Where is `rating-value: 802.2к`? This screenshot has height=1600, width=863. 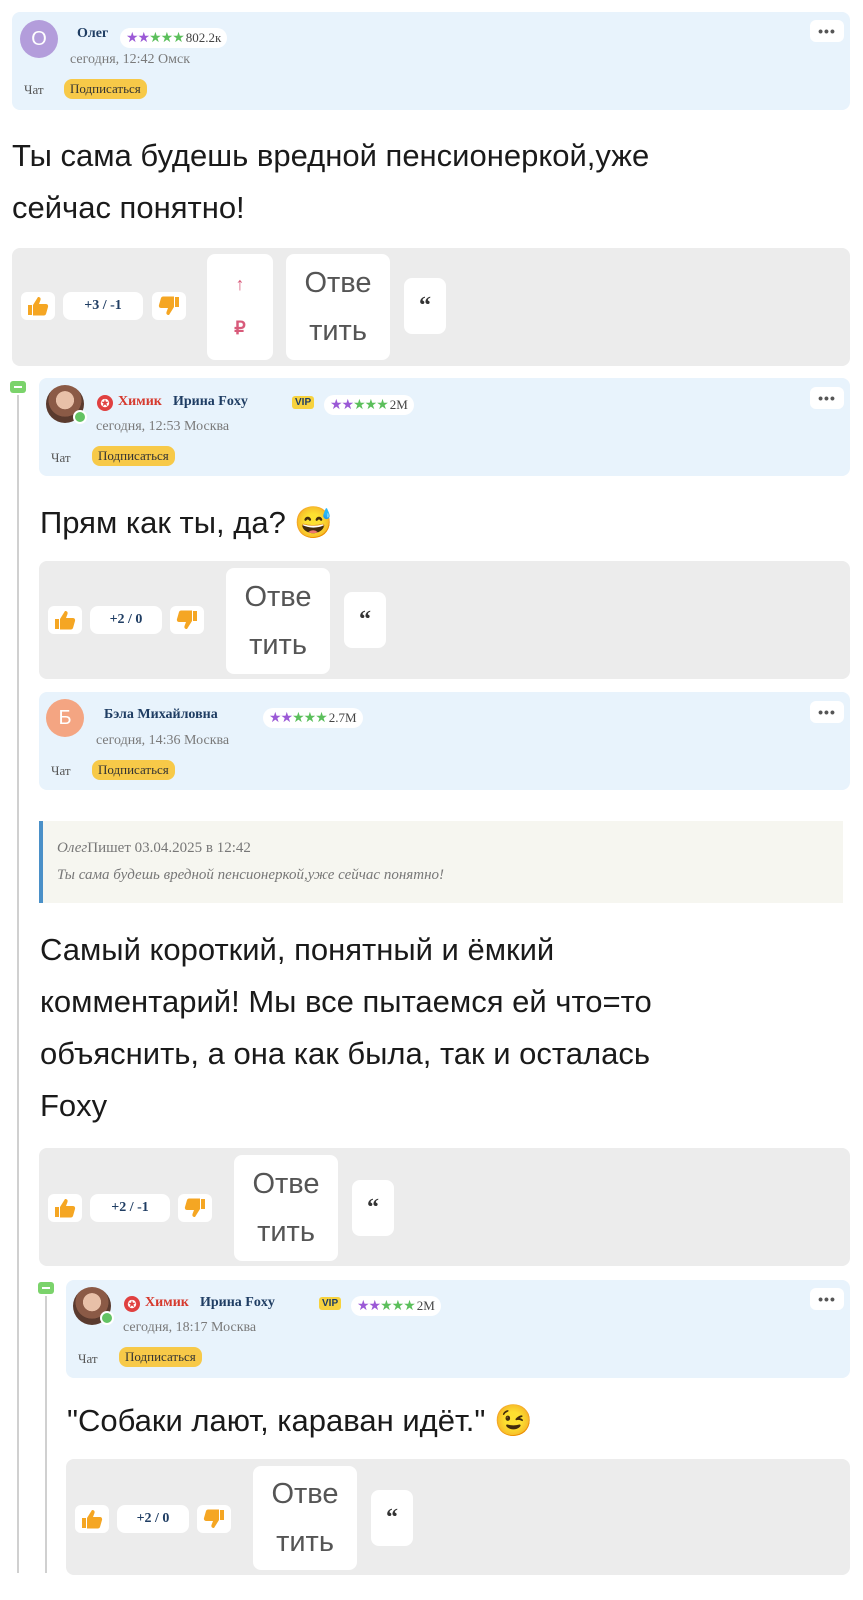 rating-value: 802.2к is located at coordinates (203, 37).